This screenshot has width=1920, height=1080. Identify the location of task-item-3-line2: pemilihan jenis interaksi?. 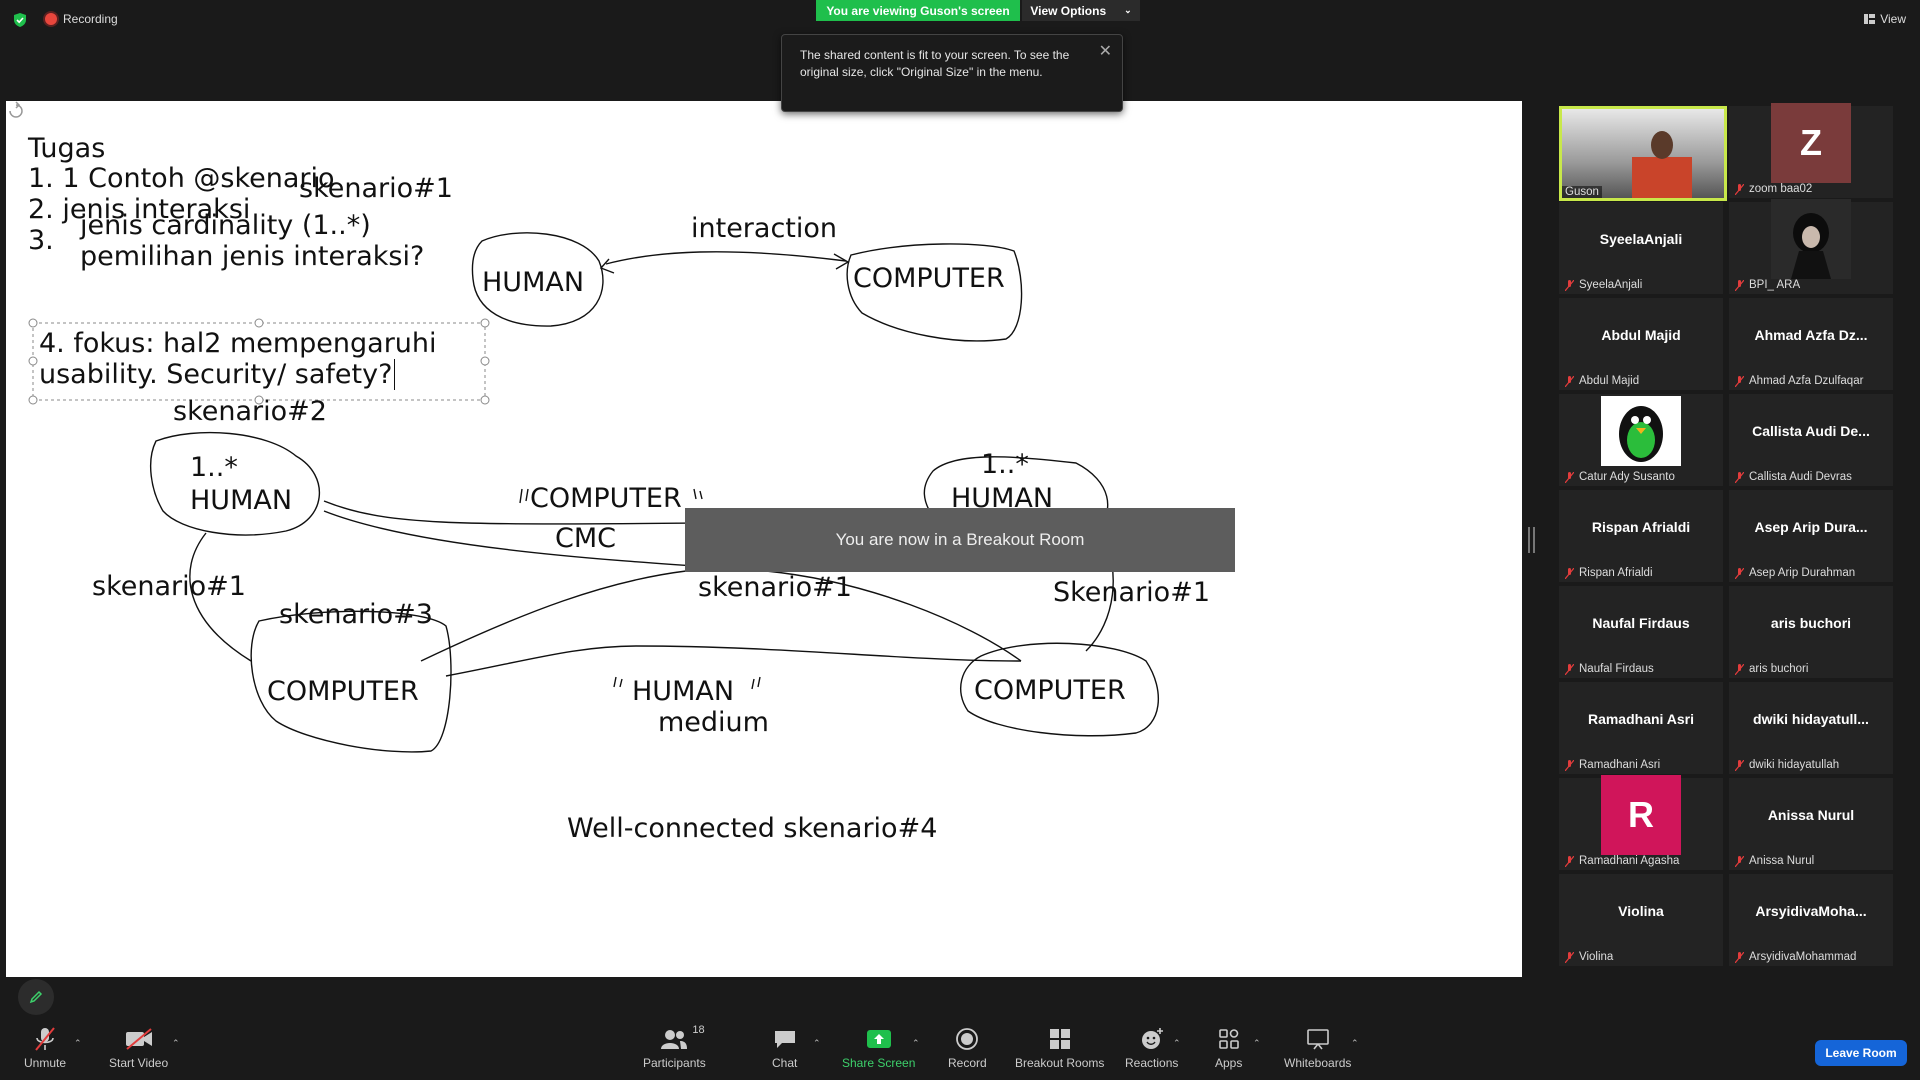
(252, 256).